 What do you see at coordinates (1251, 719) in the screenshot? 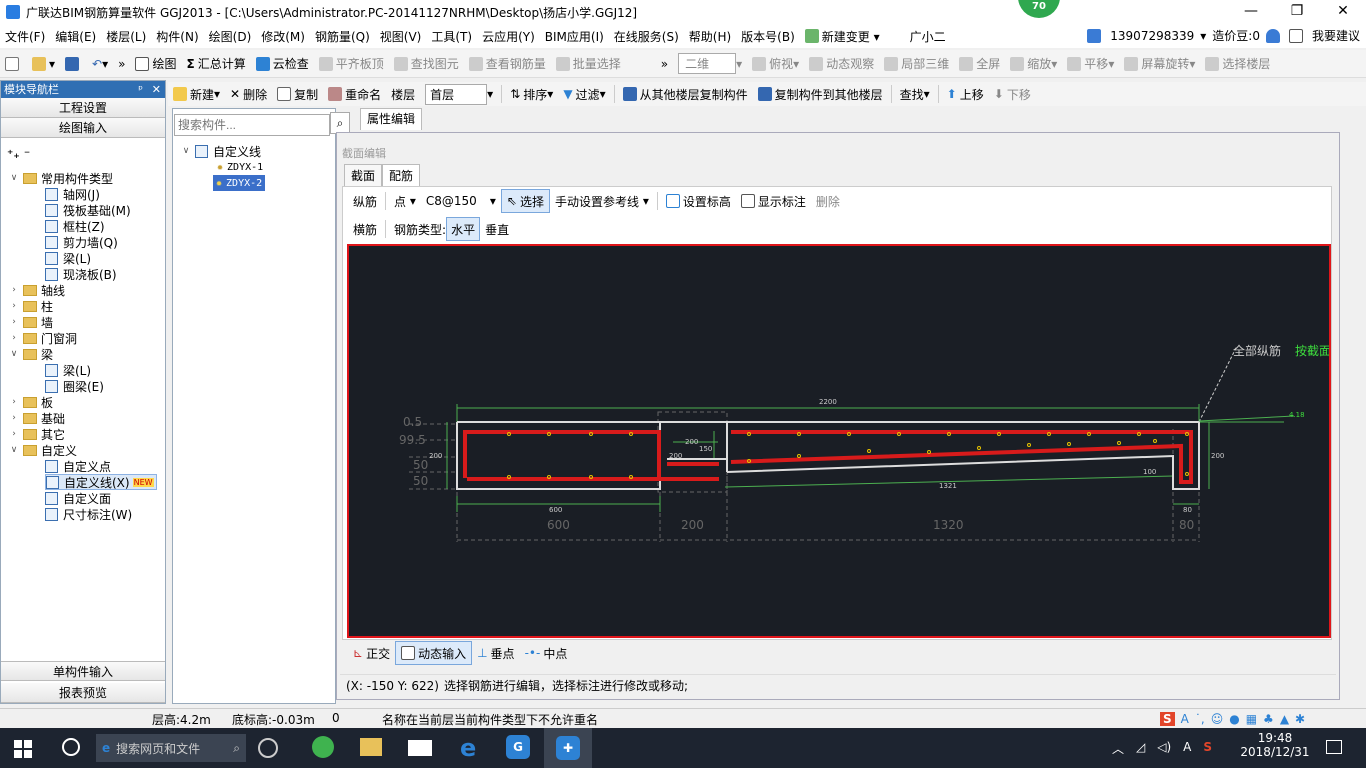
I see `keyboard-icon: ▦` at bounding box center [1251, 719].